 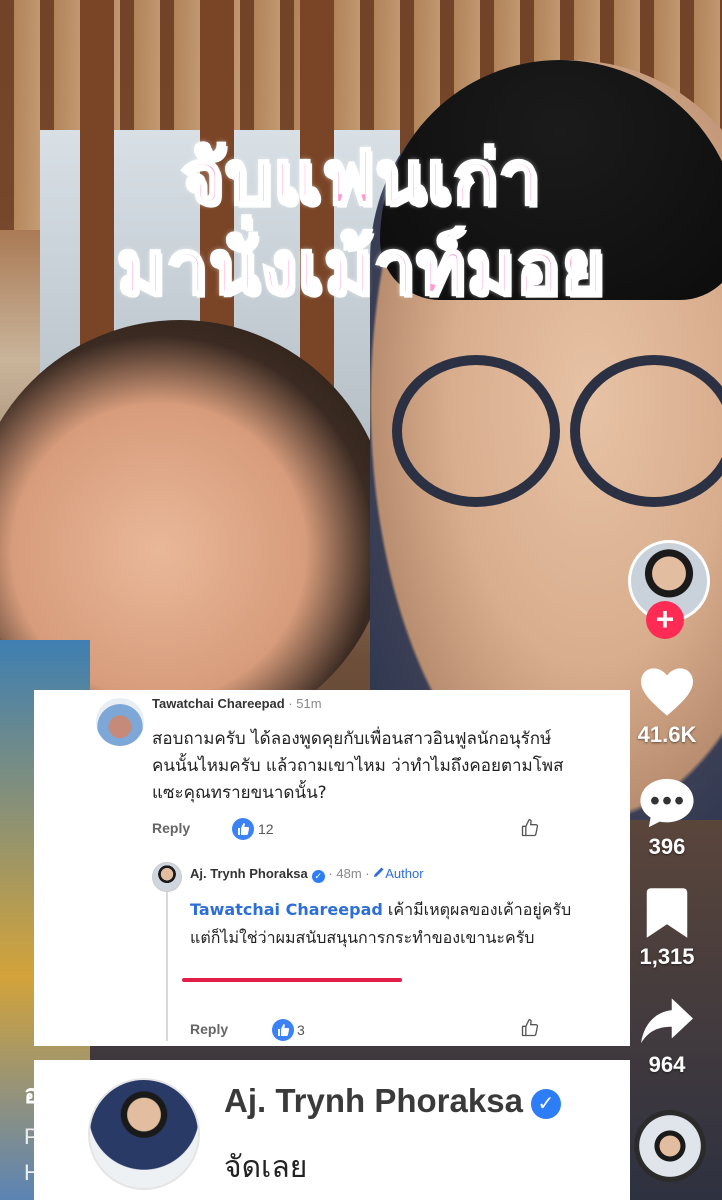 I want to click on like-count: 41.6K, so click(x=667, y=734).